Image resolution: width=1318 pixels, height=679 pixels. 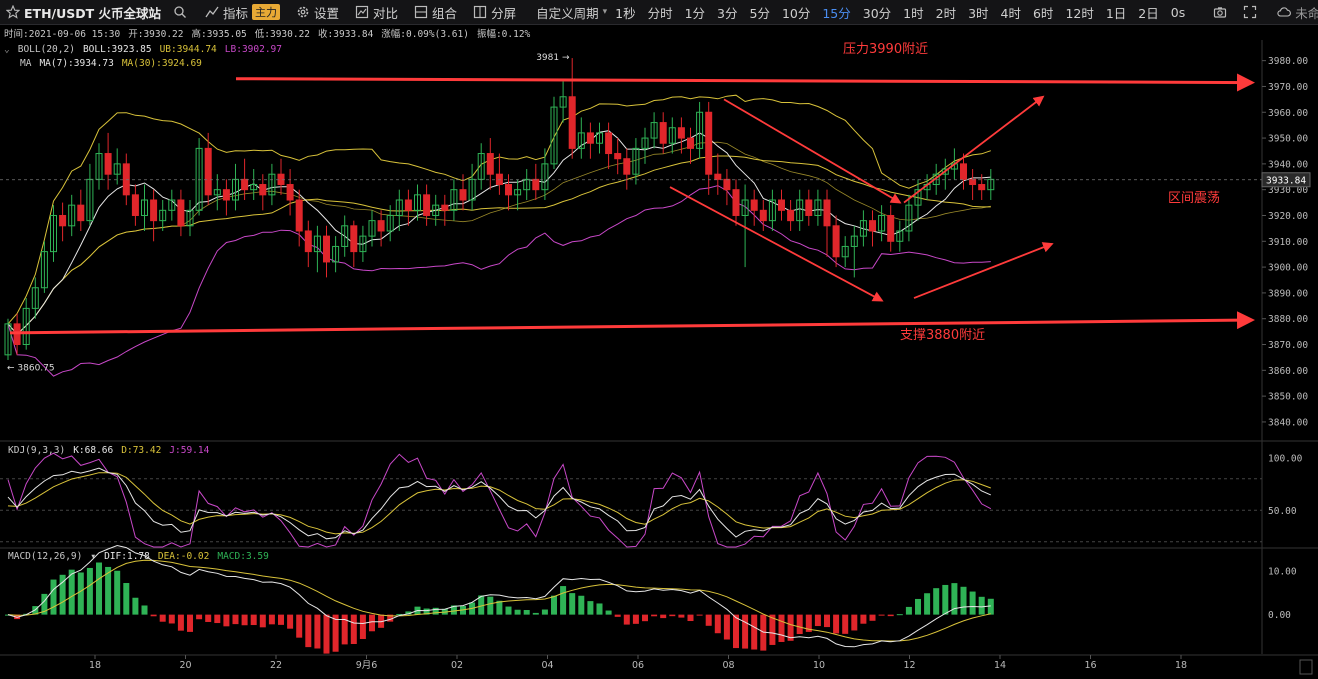 I want to click on price-tick-label: 3860.00, so click(x=1288, y=371).